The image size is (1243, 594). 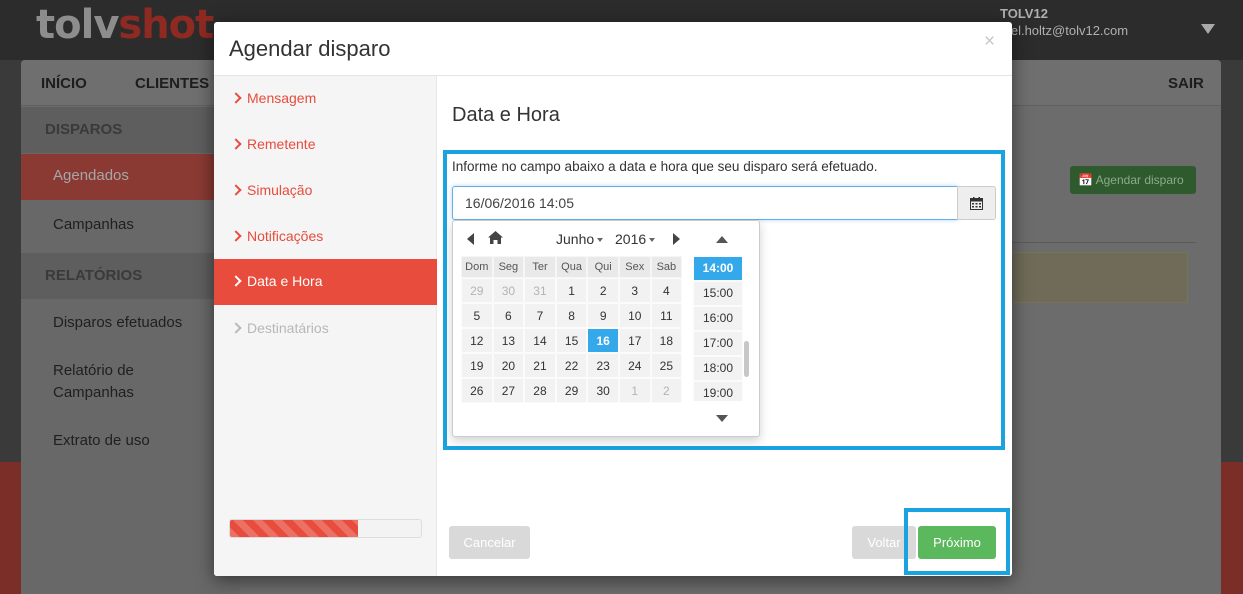 What do you see at coordinates (540, 315) in the screenshot?
I see `calendar-day: 7` at bounding box center [540, 315].